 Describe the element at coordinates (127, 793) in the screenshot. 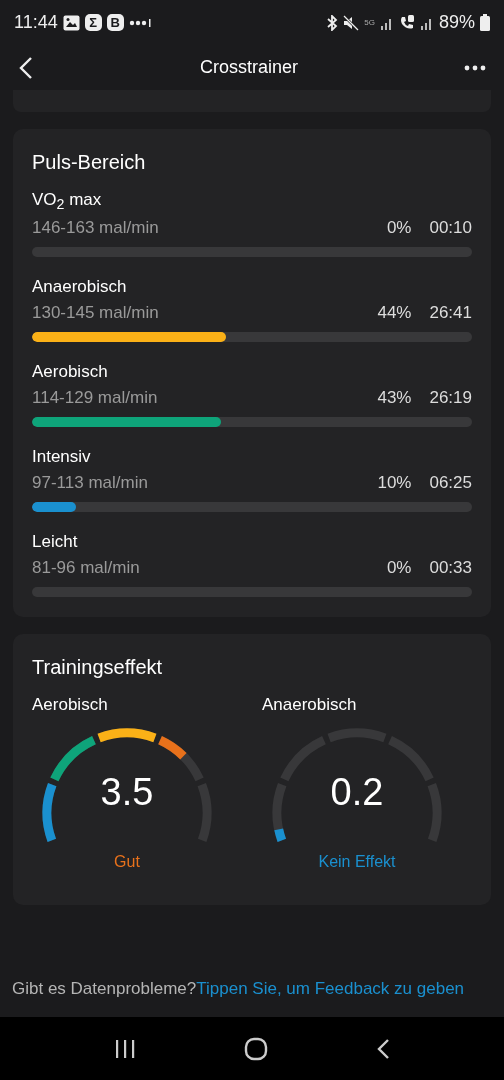

I see `gauge-value: 3.5` at that location.